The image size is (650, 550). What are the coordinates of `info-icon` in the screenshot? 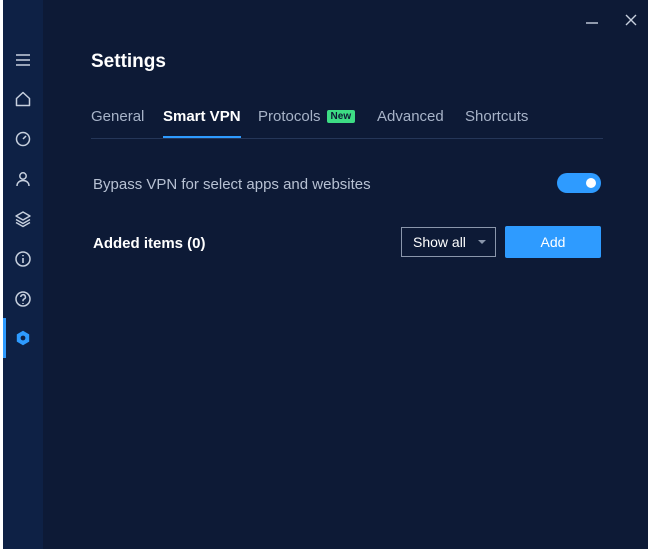 It's located at (23, 259).